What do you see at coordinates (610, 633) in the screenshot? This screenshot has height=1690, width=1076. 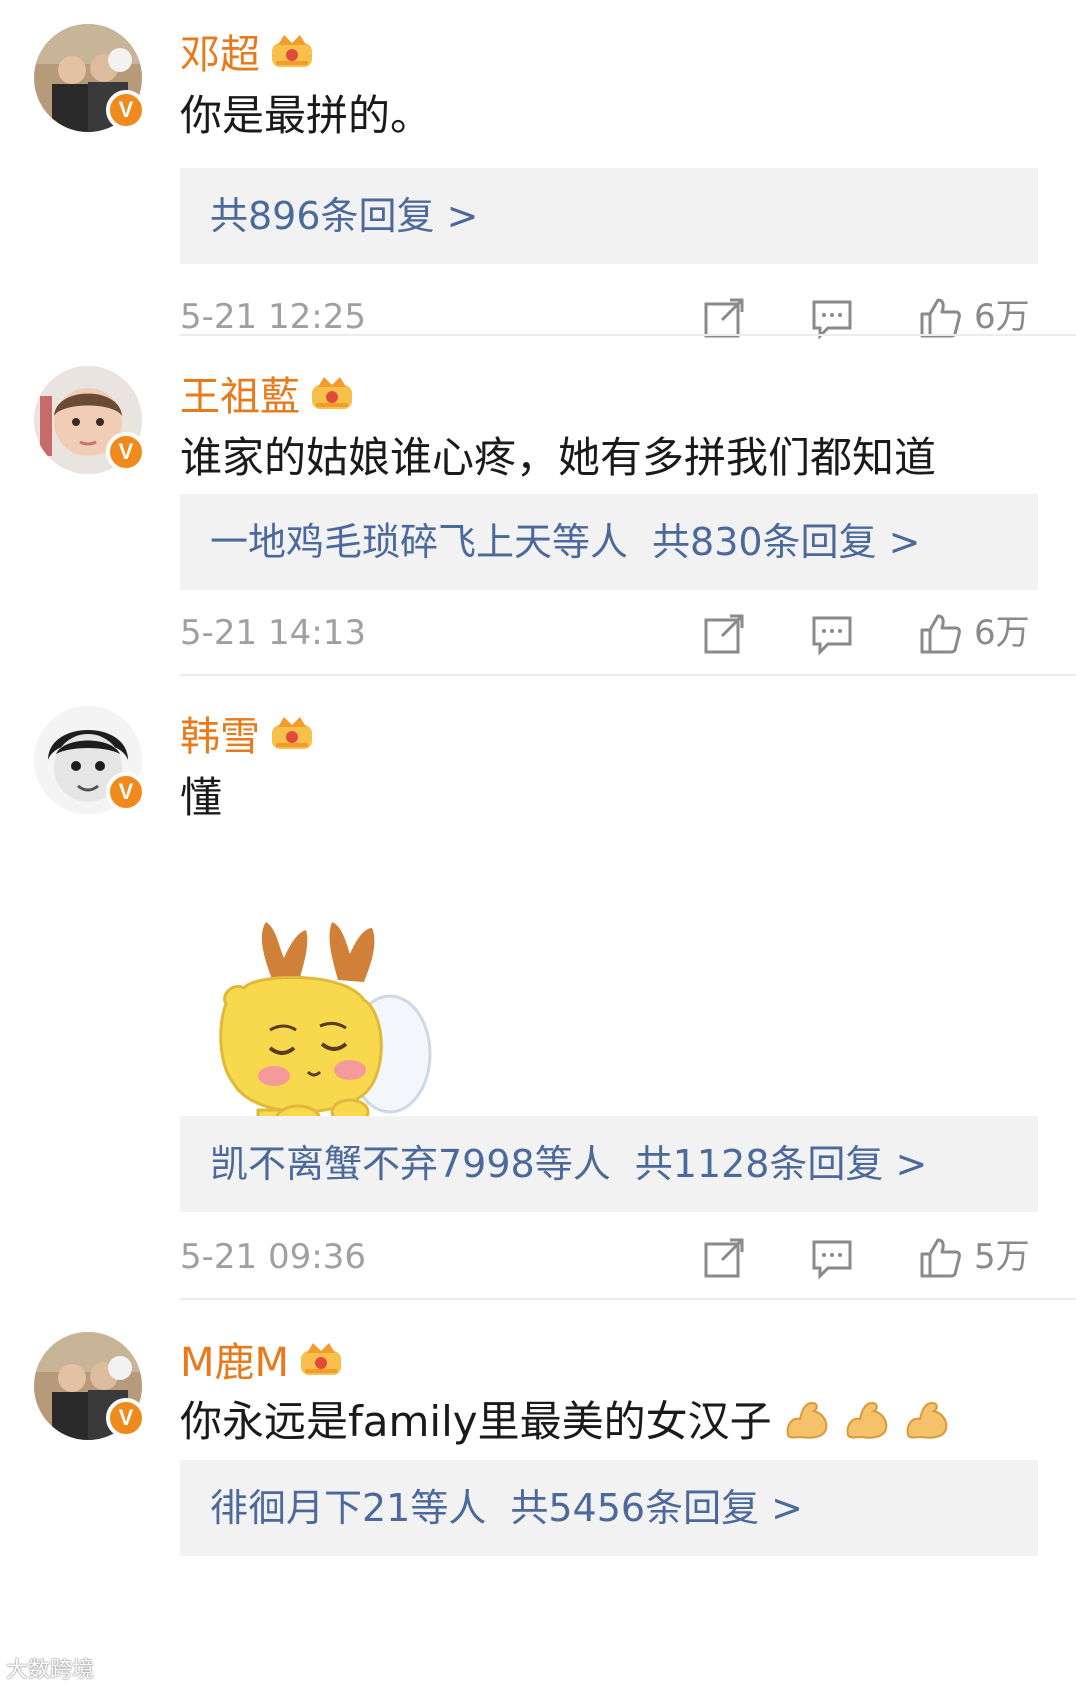 I see `comment-meta: 5-21 14:13 6万` at bounding box center [610, 633].